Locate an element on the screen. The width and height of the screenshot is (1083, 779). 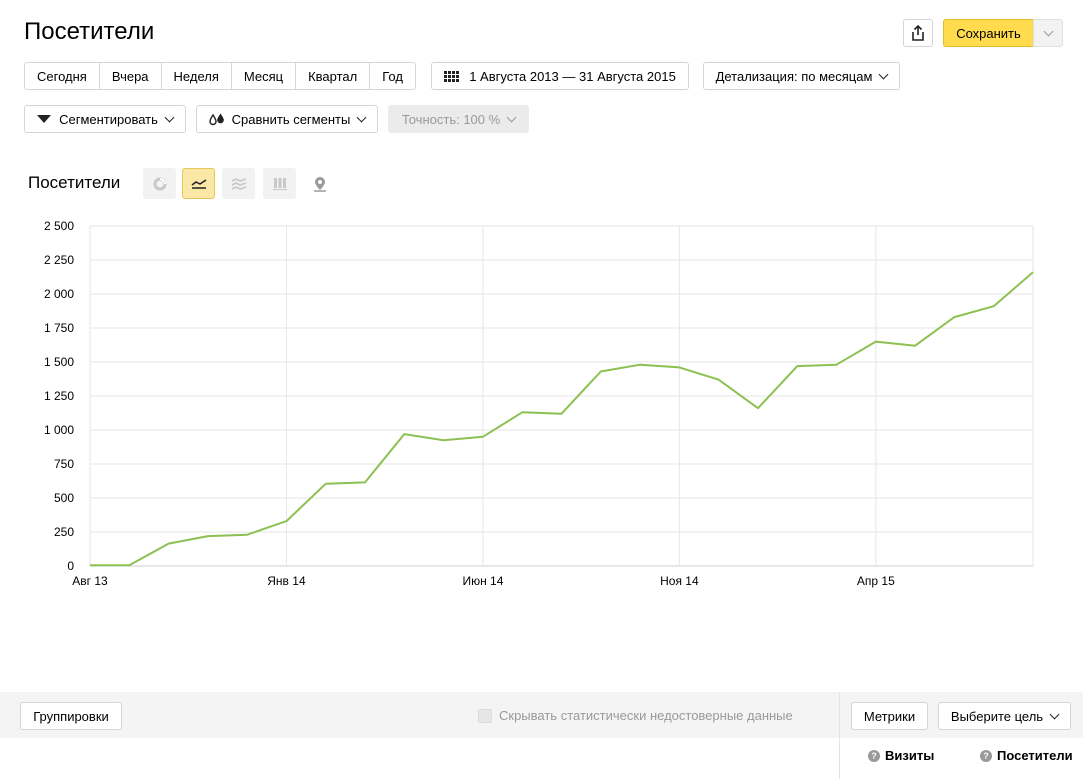
segment-button: Сегментировать is located at coordinates (105, 119).